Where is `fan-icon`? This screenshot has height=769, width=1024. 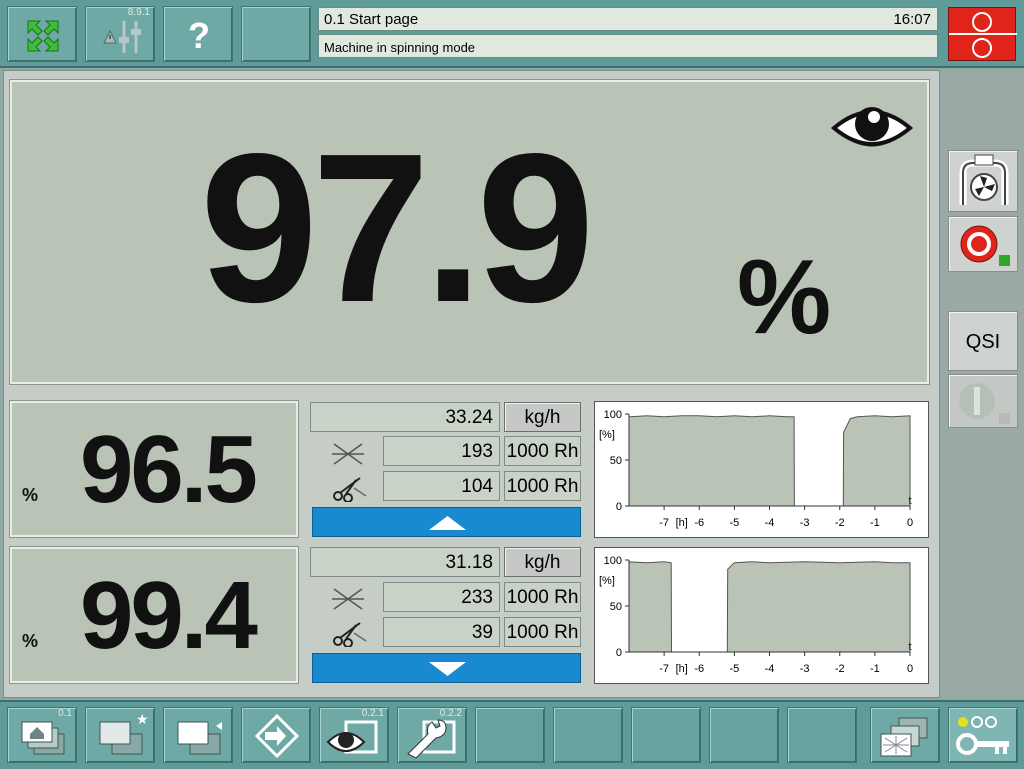
fan-icon is located at coordinates (984, 179).